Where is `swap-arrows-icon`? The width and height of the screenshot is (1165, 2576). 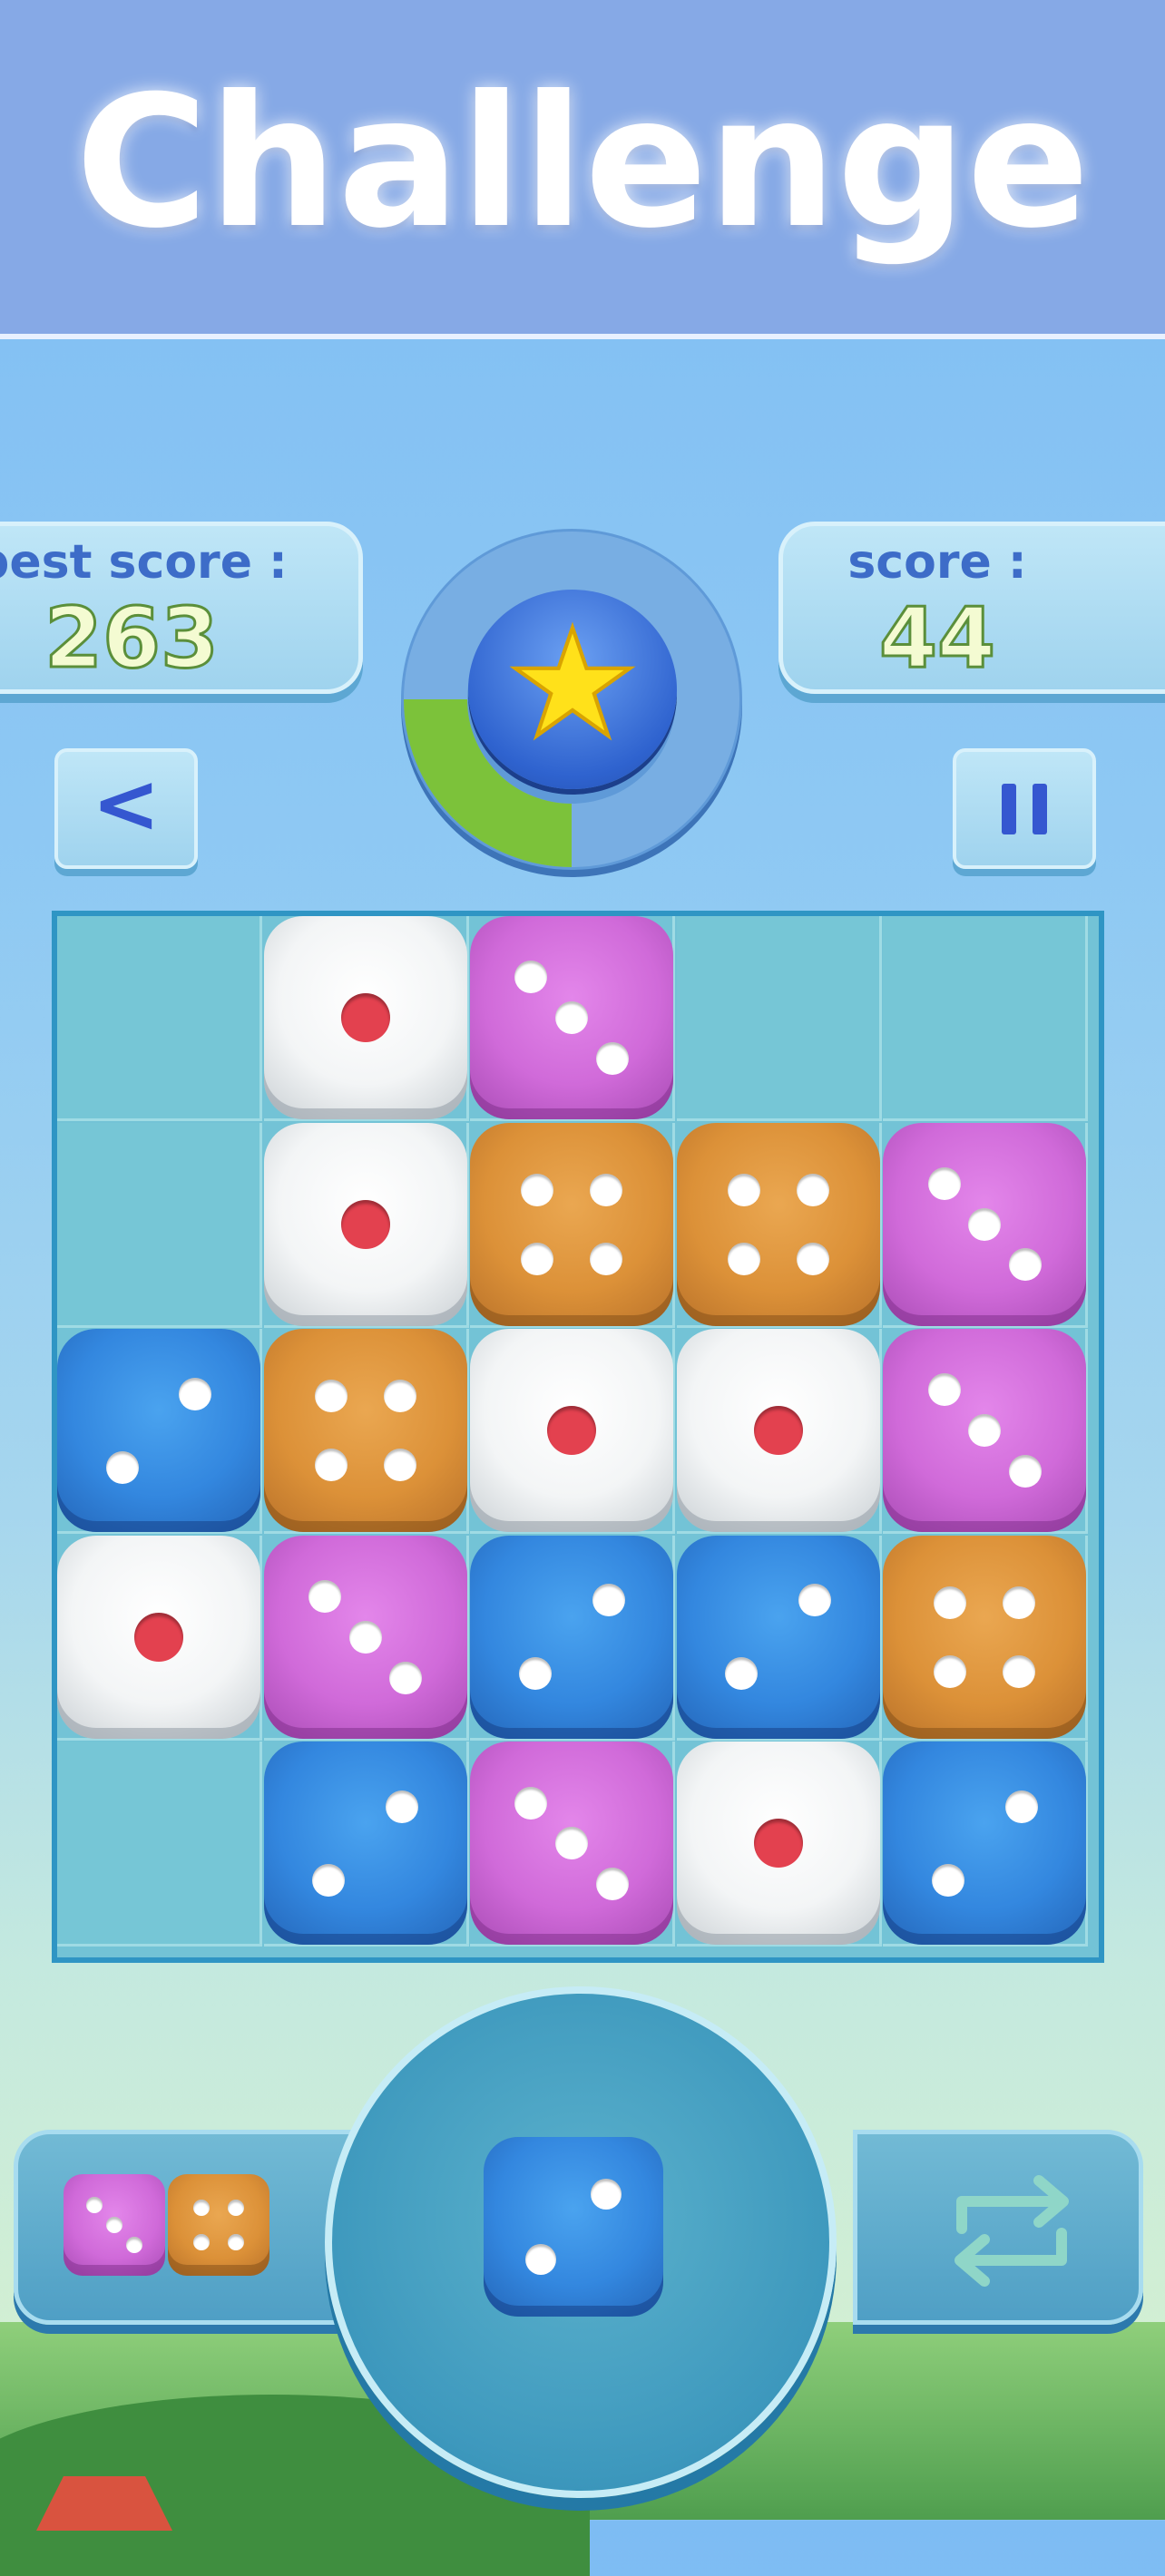
swap-arrows-icon is located at coordinates (1012, 2229).